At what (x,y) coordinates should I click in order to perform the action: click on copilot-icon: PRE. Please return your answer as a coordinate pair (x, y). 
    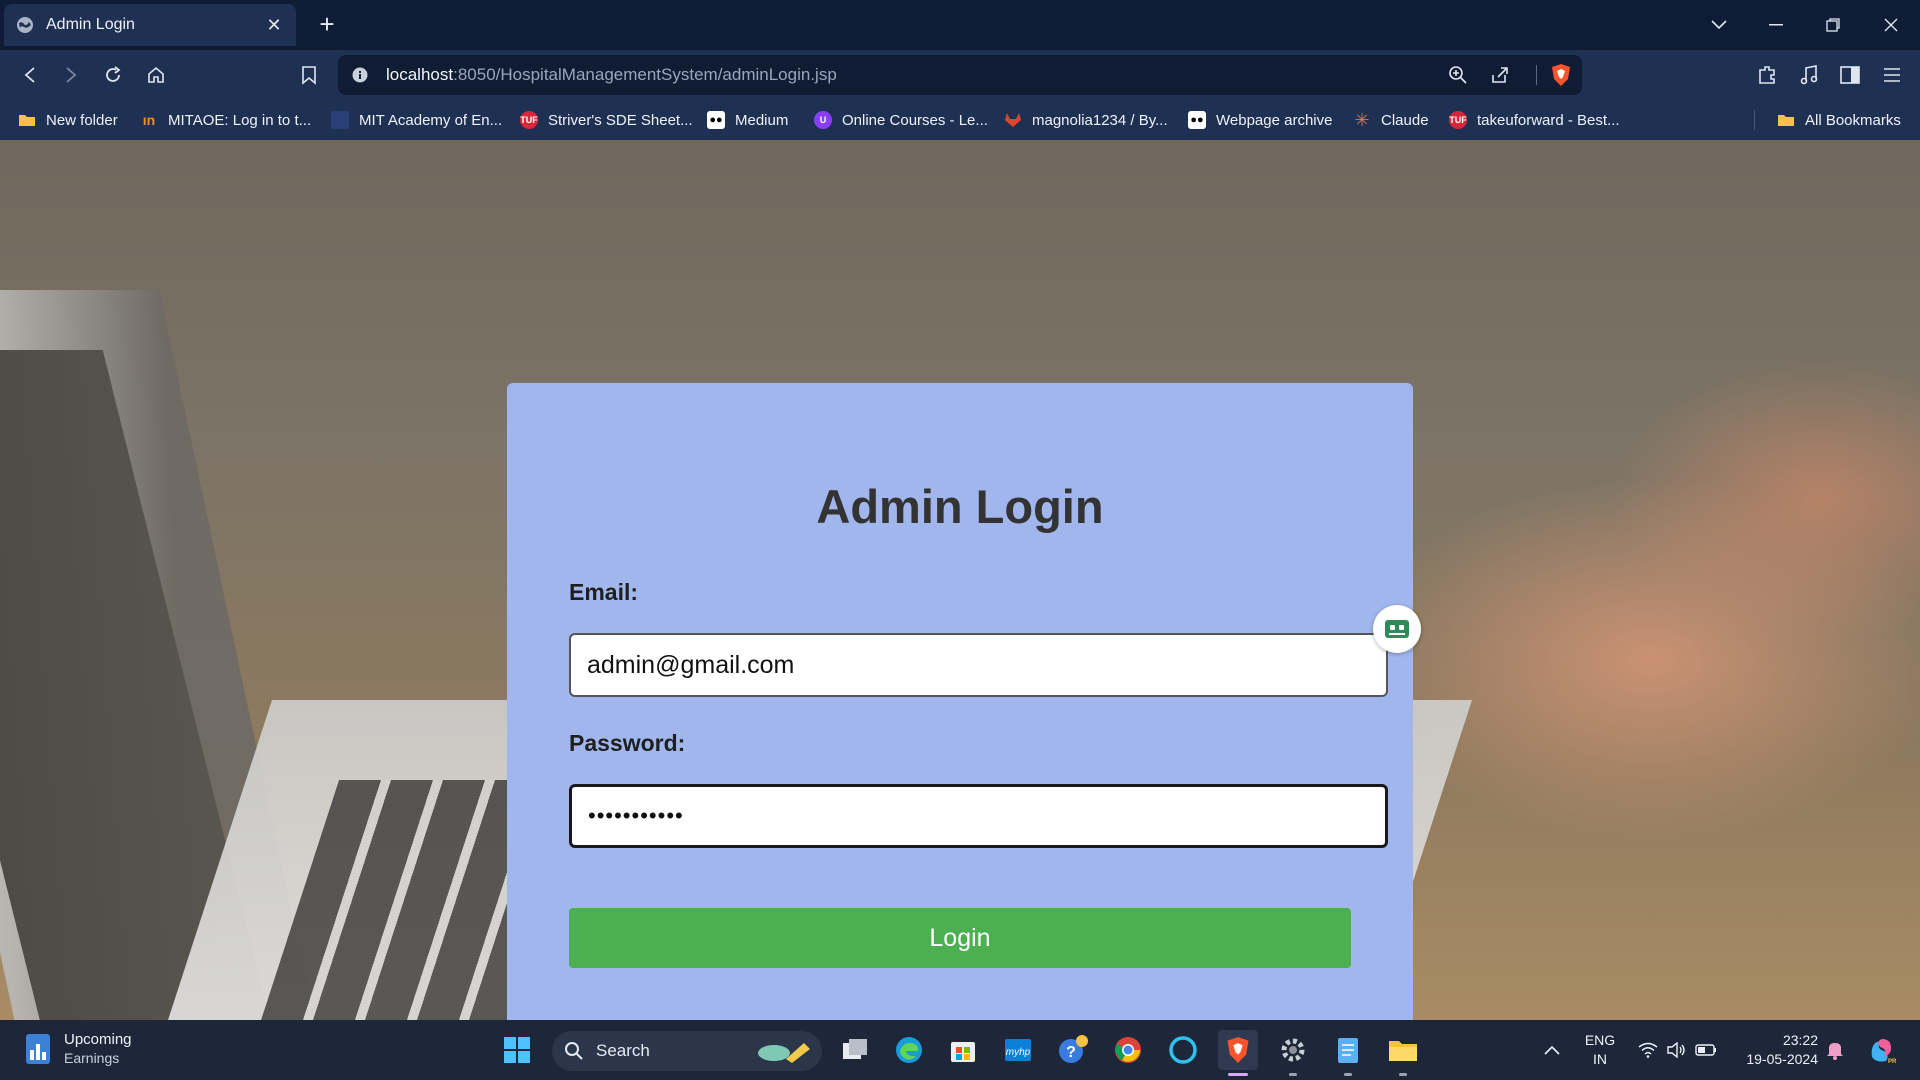
    Looking at the image, I should click on (1881, 1050).